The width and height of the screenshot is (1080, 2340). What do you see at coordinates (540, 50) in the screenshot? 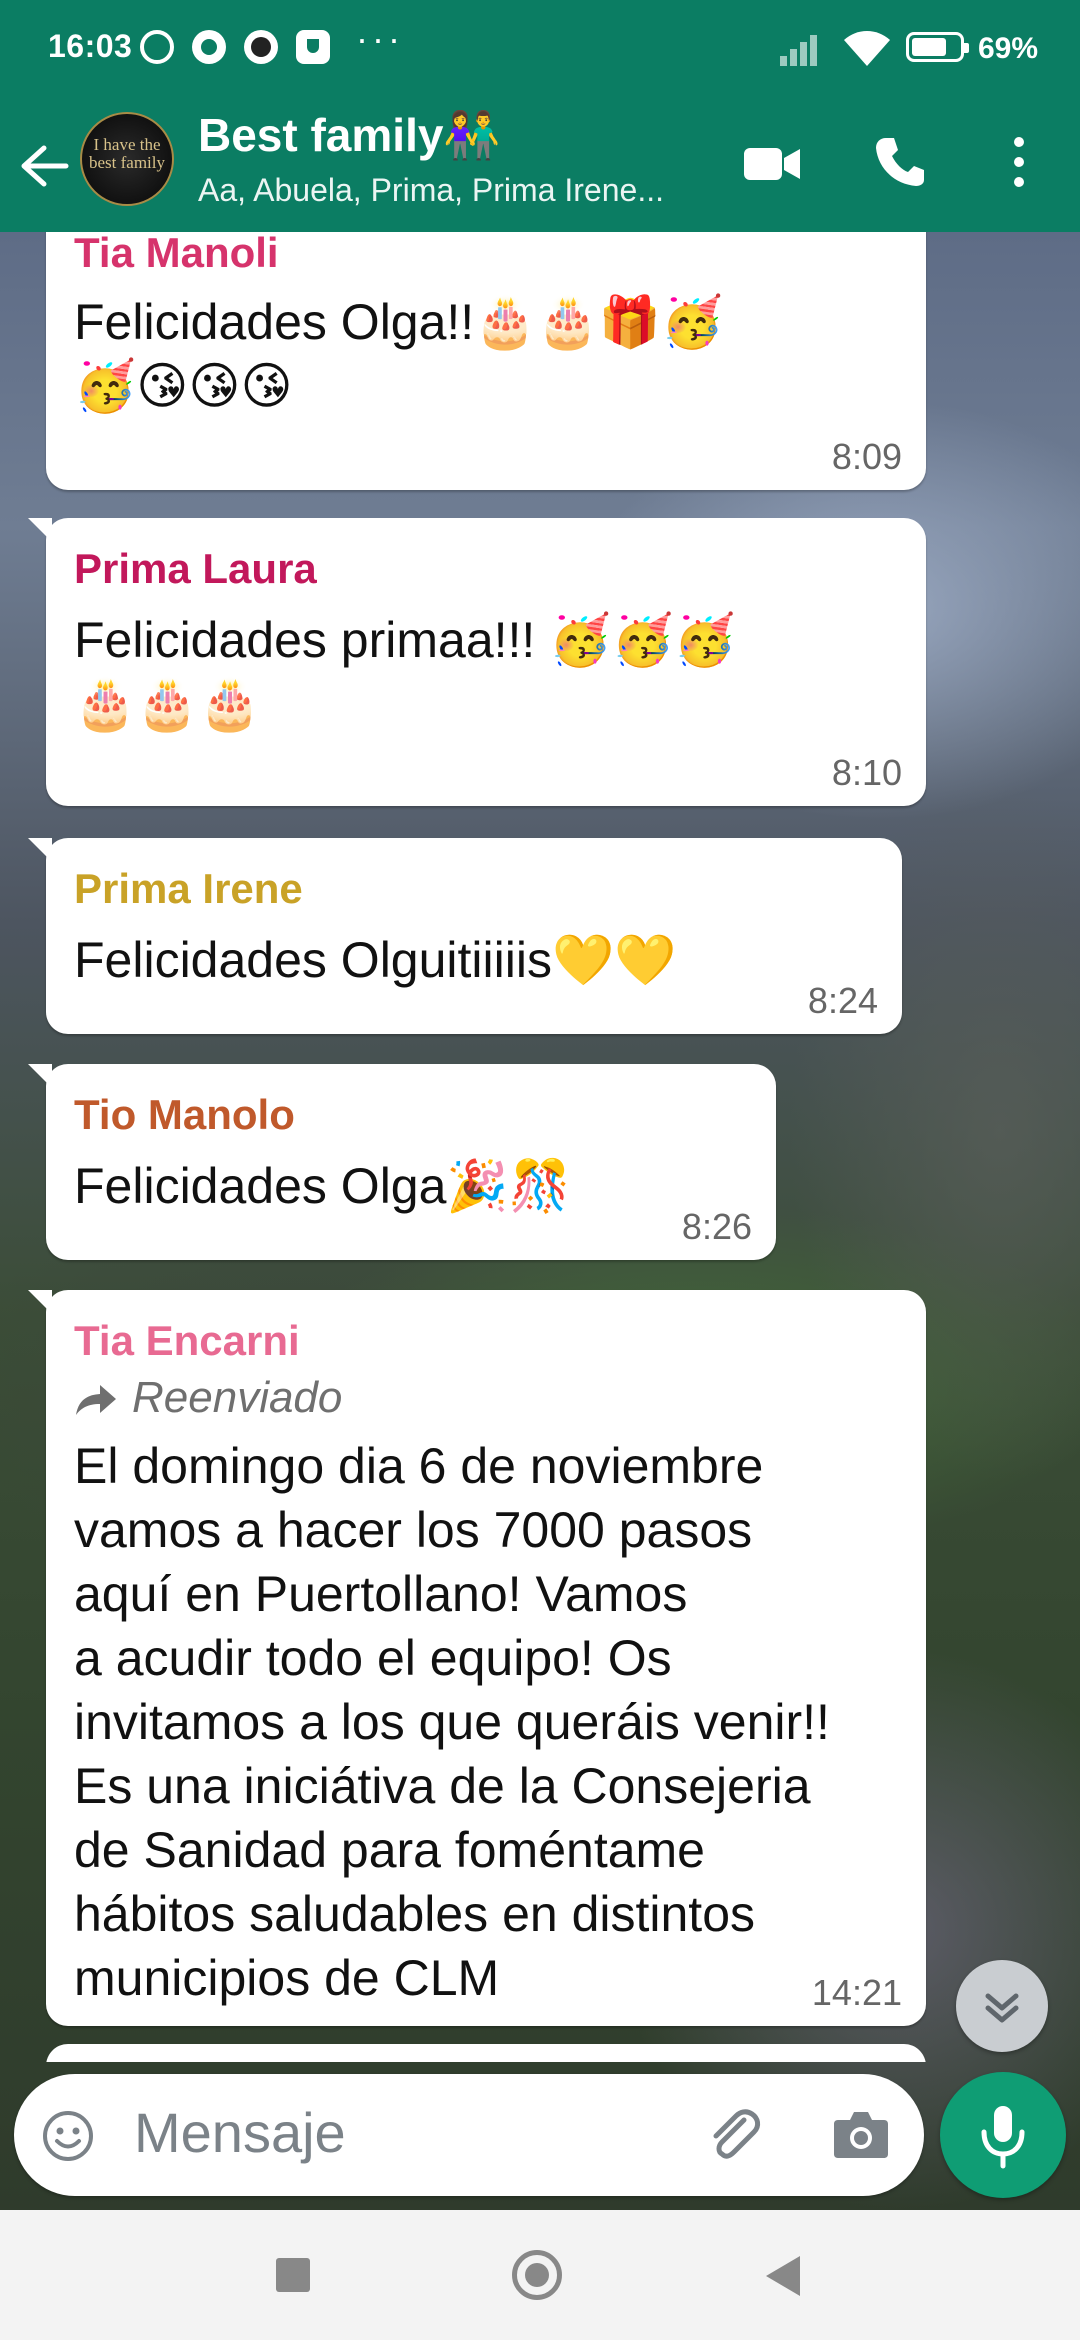
I see `status-bar: 16:03 ··· 69%` at bounding box center [540, 50].